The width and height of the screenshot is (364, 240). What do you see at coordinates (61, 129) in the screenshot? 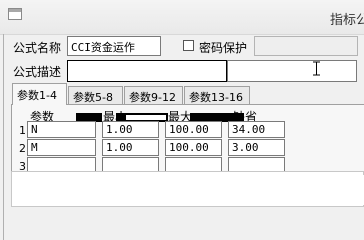
I see `param-name-cell: N` at bounding box center [61, 129].